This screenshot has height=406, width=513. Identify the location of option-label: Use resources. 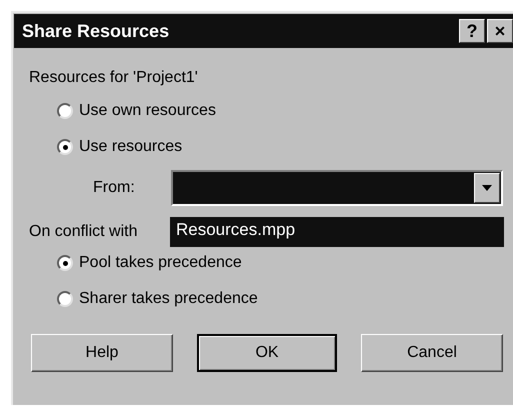
(130, 147).